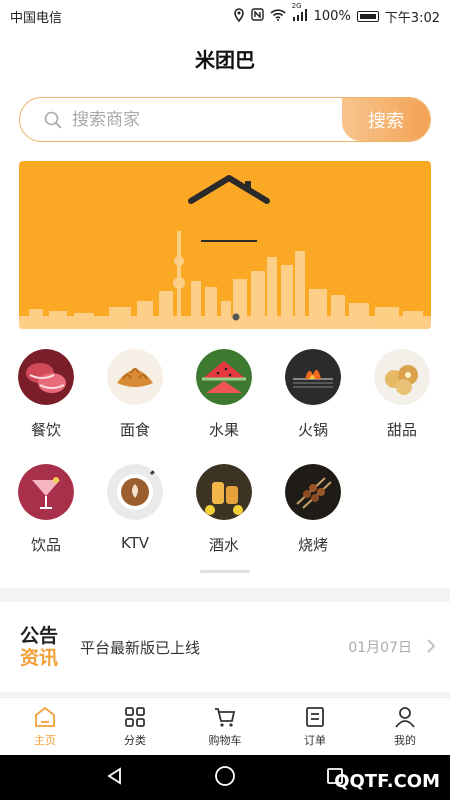 Image resolution: width=450 pixels, height=800 pixels. I want to click on location-icon, so click(239, 16).